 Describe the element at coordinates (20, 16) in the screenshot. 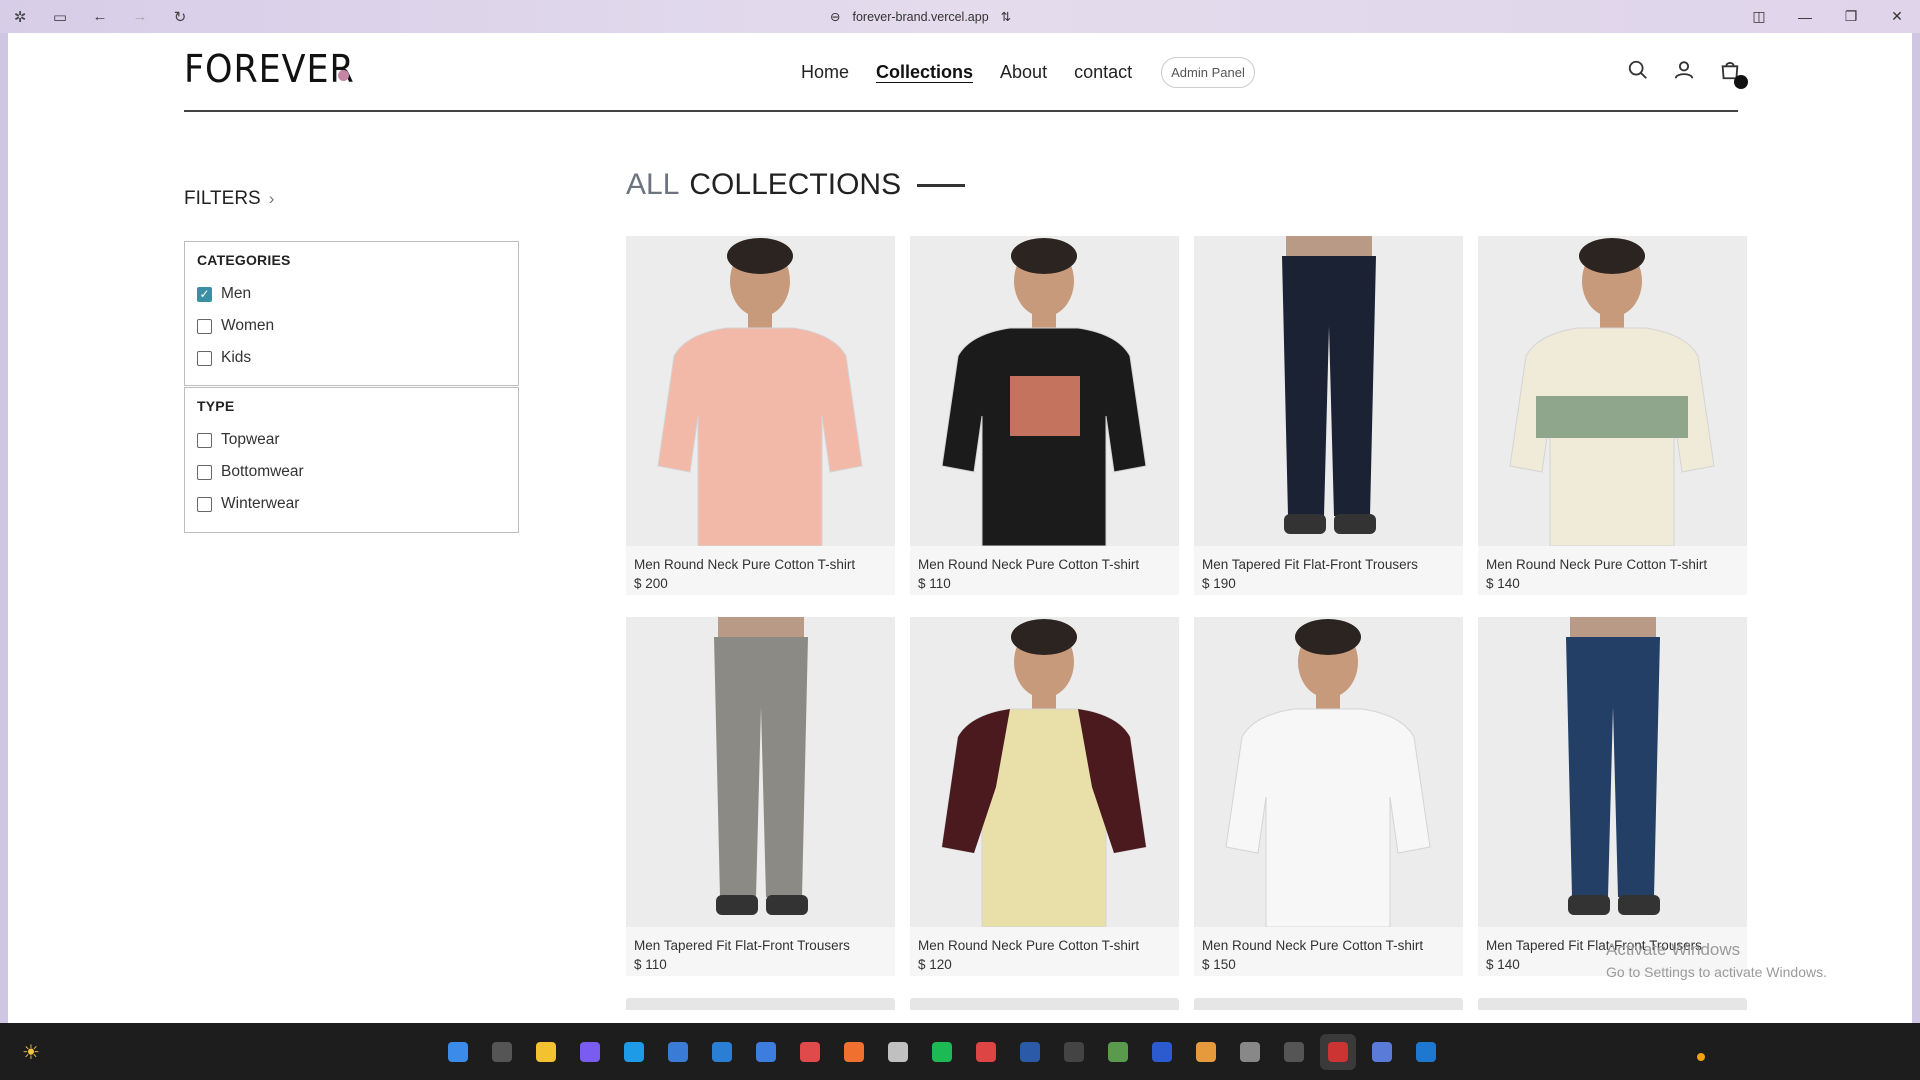

I see `extensions-icon: ✲` at that location.